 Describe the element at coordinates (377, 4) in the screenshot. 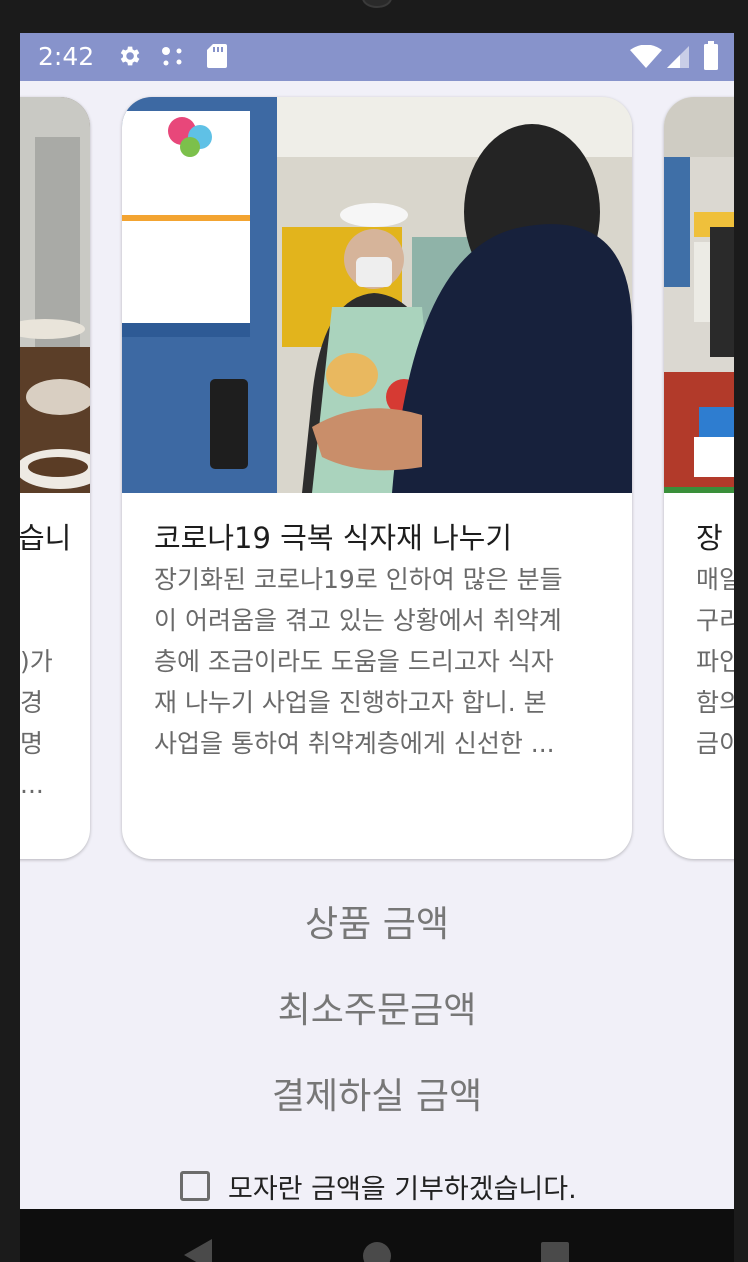

I see `front-camera` at that location.